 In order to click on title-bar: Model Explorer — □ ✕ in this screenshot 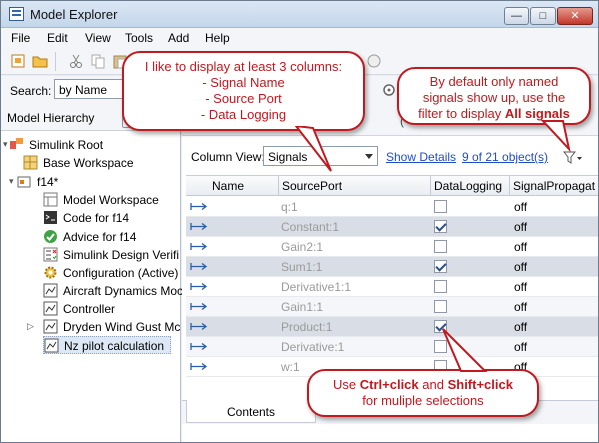, I will do `click(299, 14)`.